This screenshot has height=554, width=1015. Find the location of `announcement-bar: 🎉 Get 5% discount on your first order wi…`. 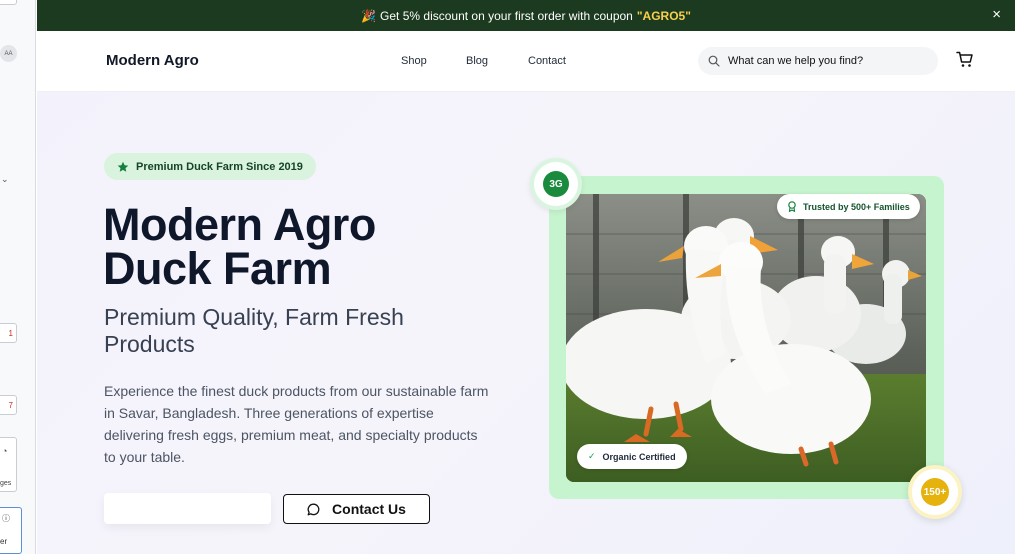

announcement-bar: 🎉 Get 5% discount on your first order wi… is located at coordinates (526, 15).